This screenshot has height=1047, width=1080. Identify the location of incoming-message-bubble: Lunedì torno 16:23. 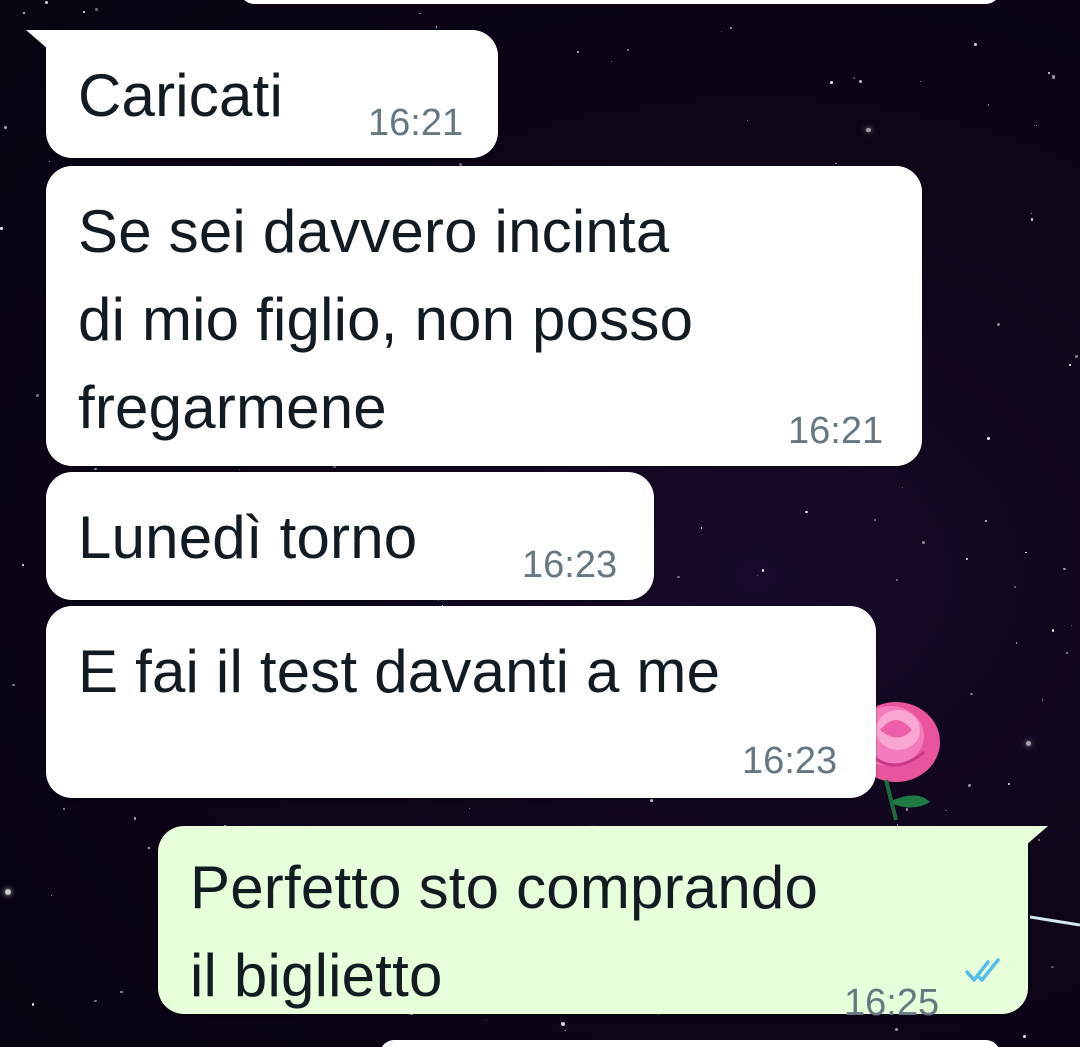
(350, 536).